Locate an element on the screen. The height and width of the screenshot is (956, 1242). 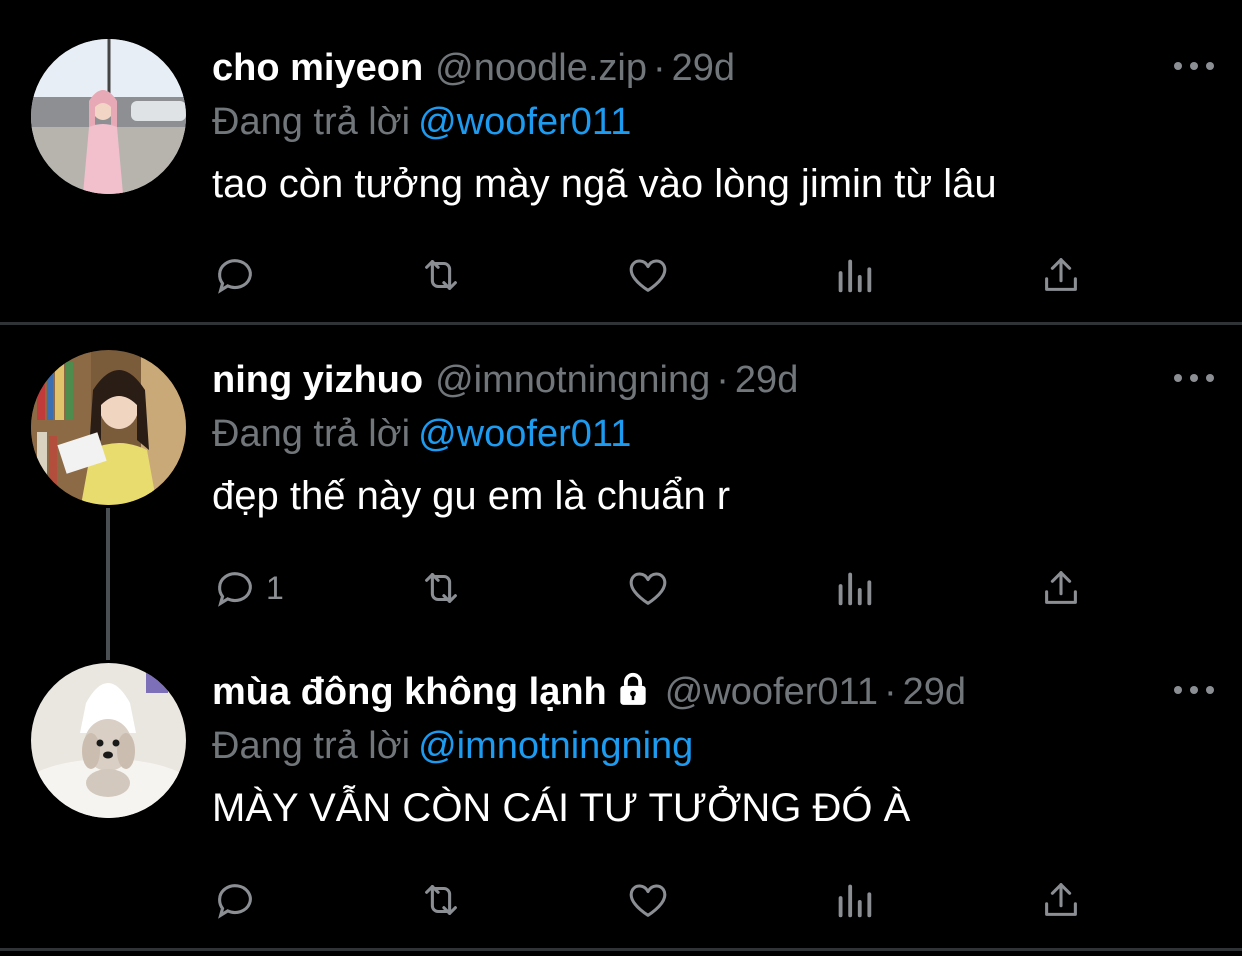
divider is located at coordinates (621, 949).